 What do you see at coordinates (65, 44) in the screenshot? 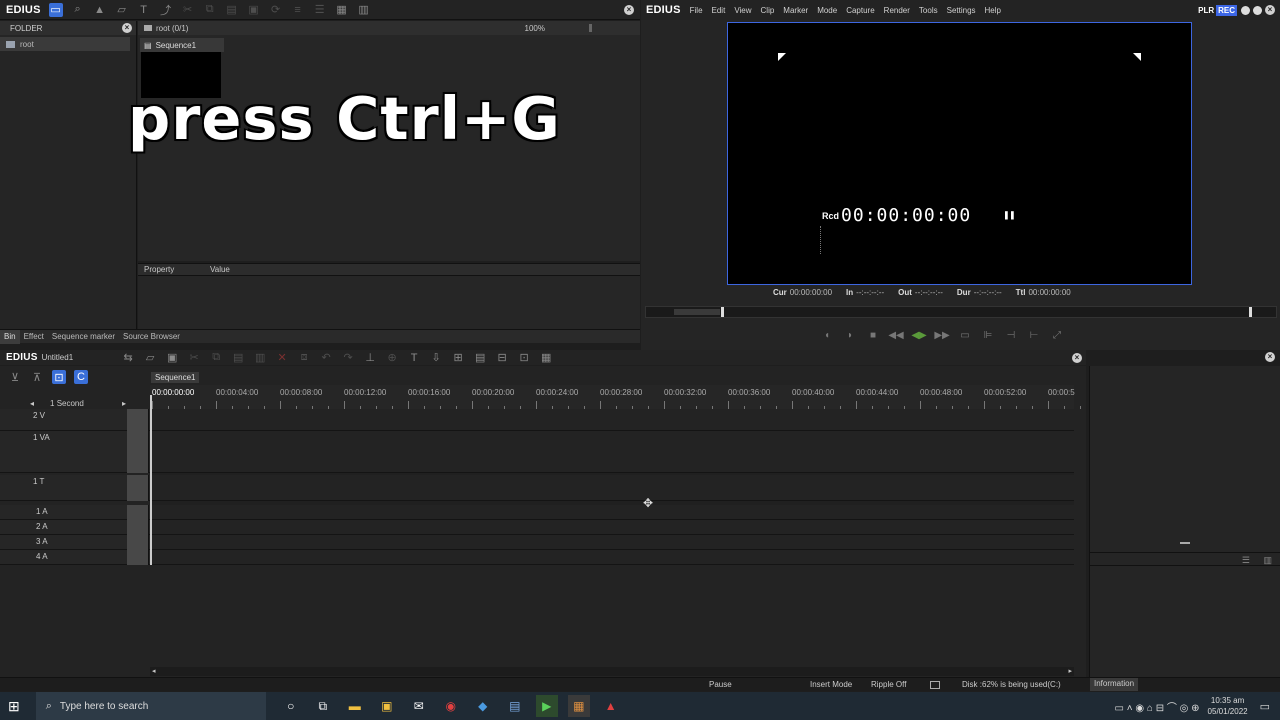
I see `folder-item-root: root` at bounding box center [65, 44].